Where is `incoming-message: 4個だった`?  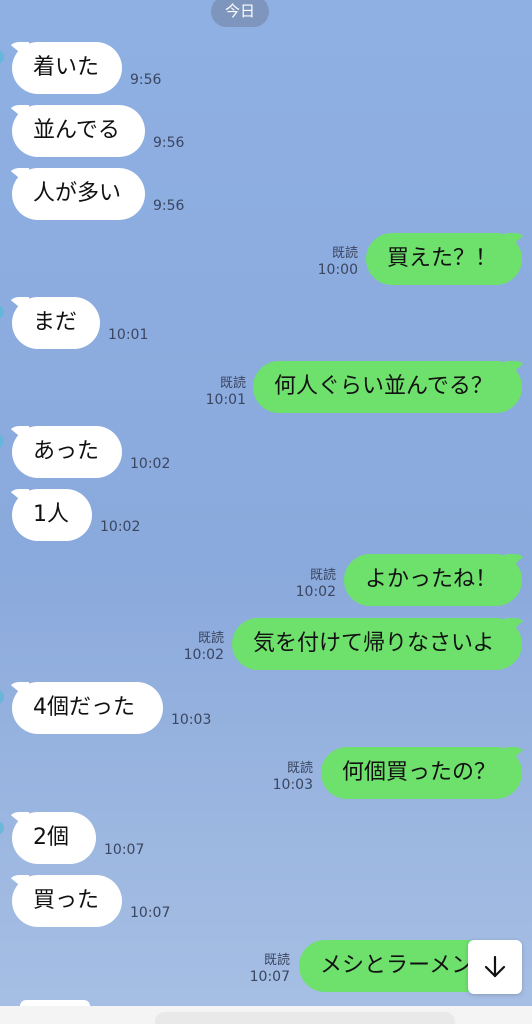
incoming-message: 4個だった is located at coordinates (87, 708).